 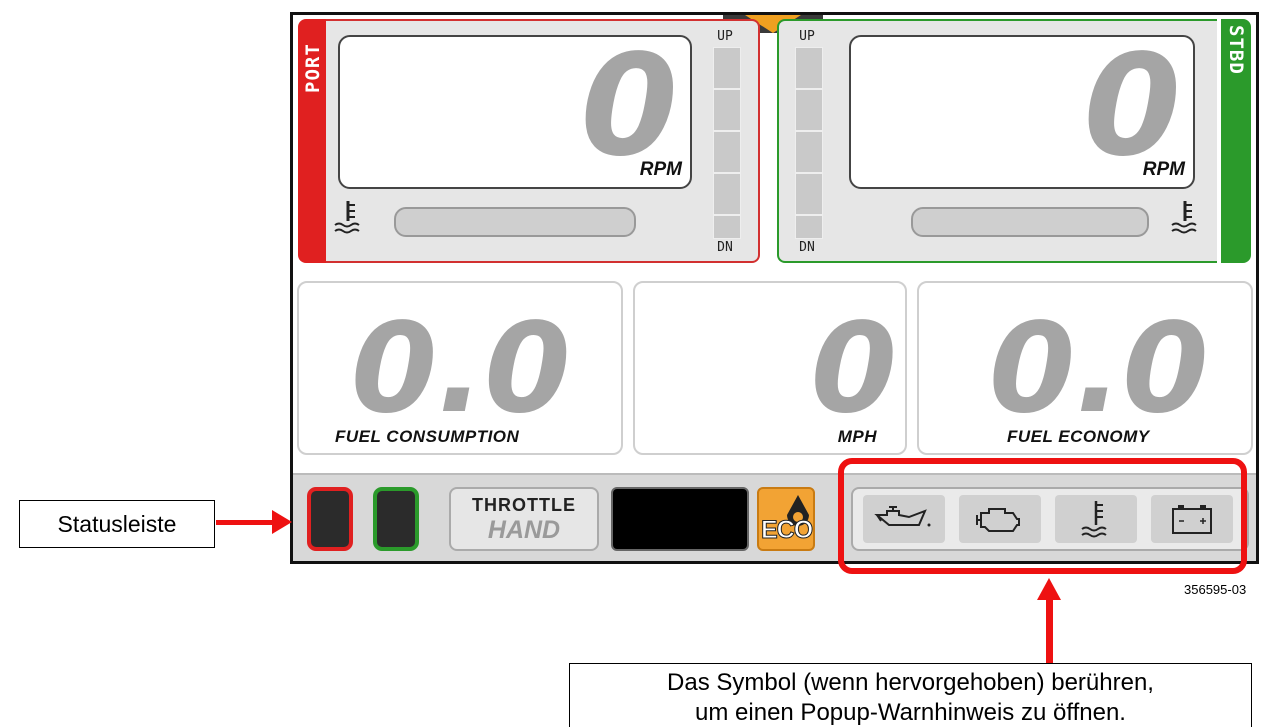 What do you see at coordinates (807, 247) in the screenshot?
I see `stbd-trim-dn-label: DN` at bounding box center [807, 247].